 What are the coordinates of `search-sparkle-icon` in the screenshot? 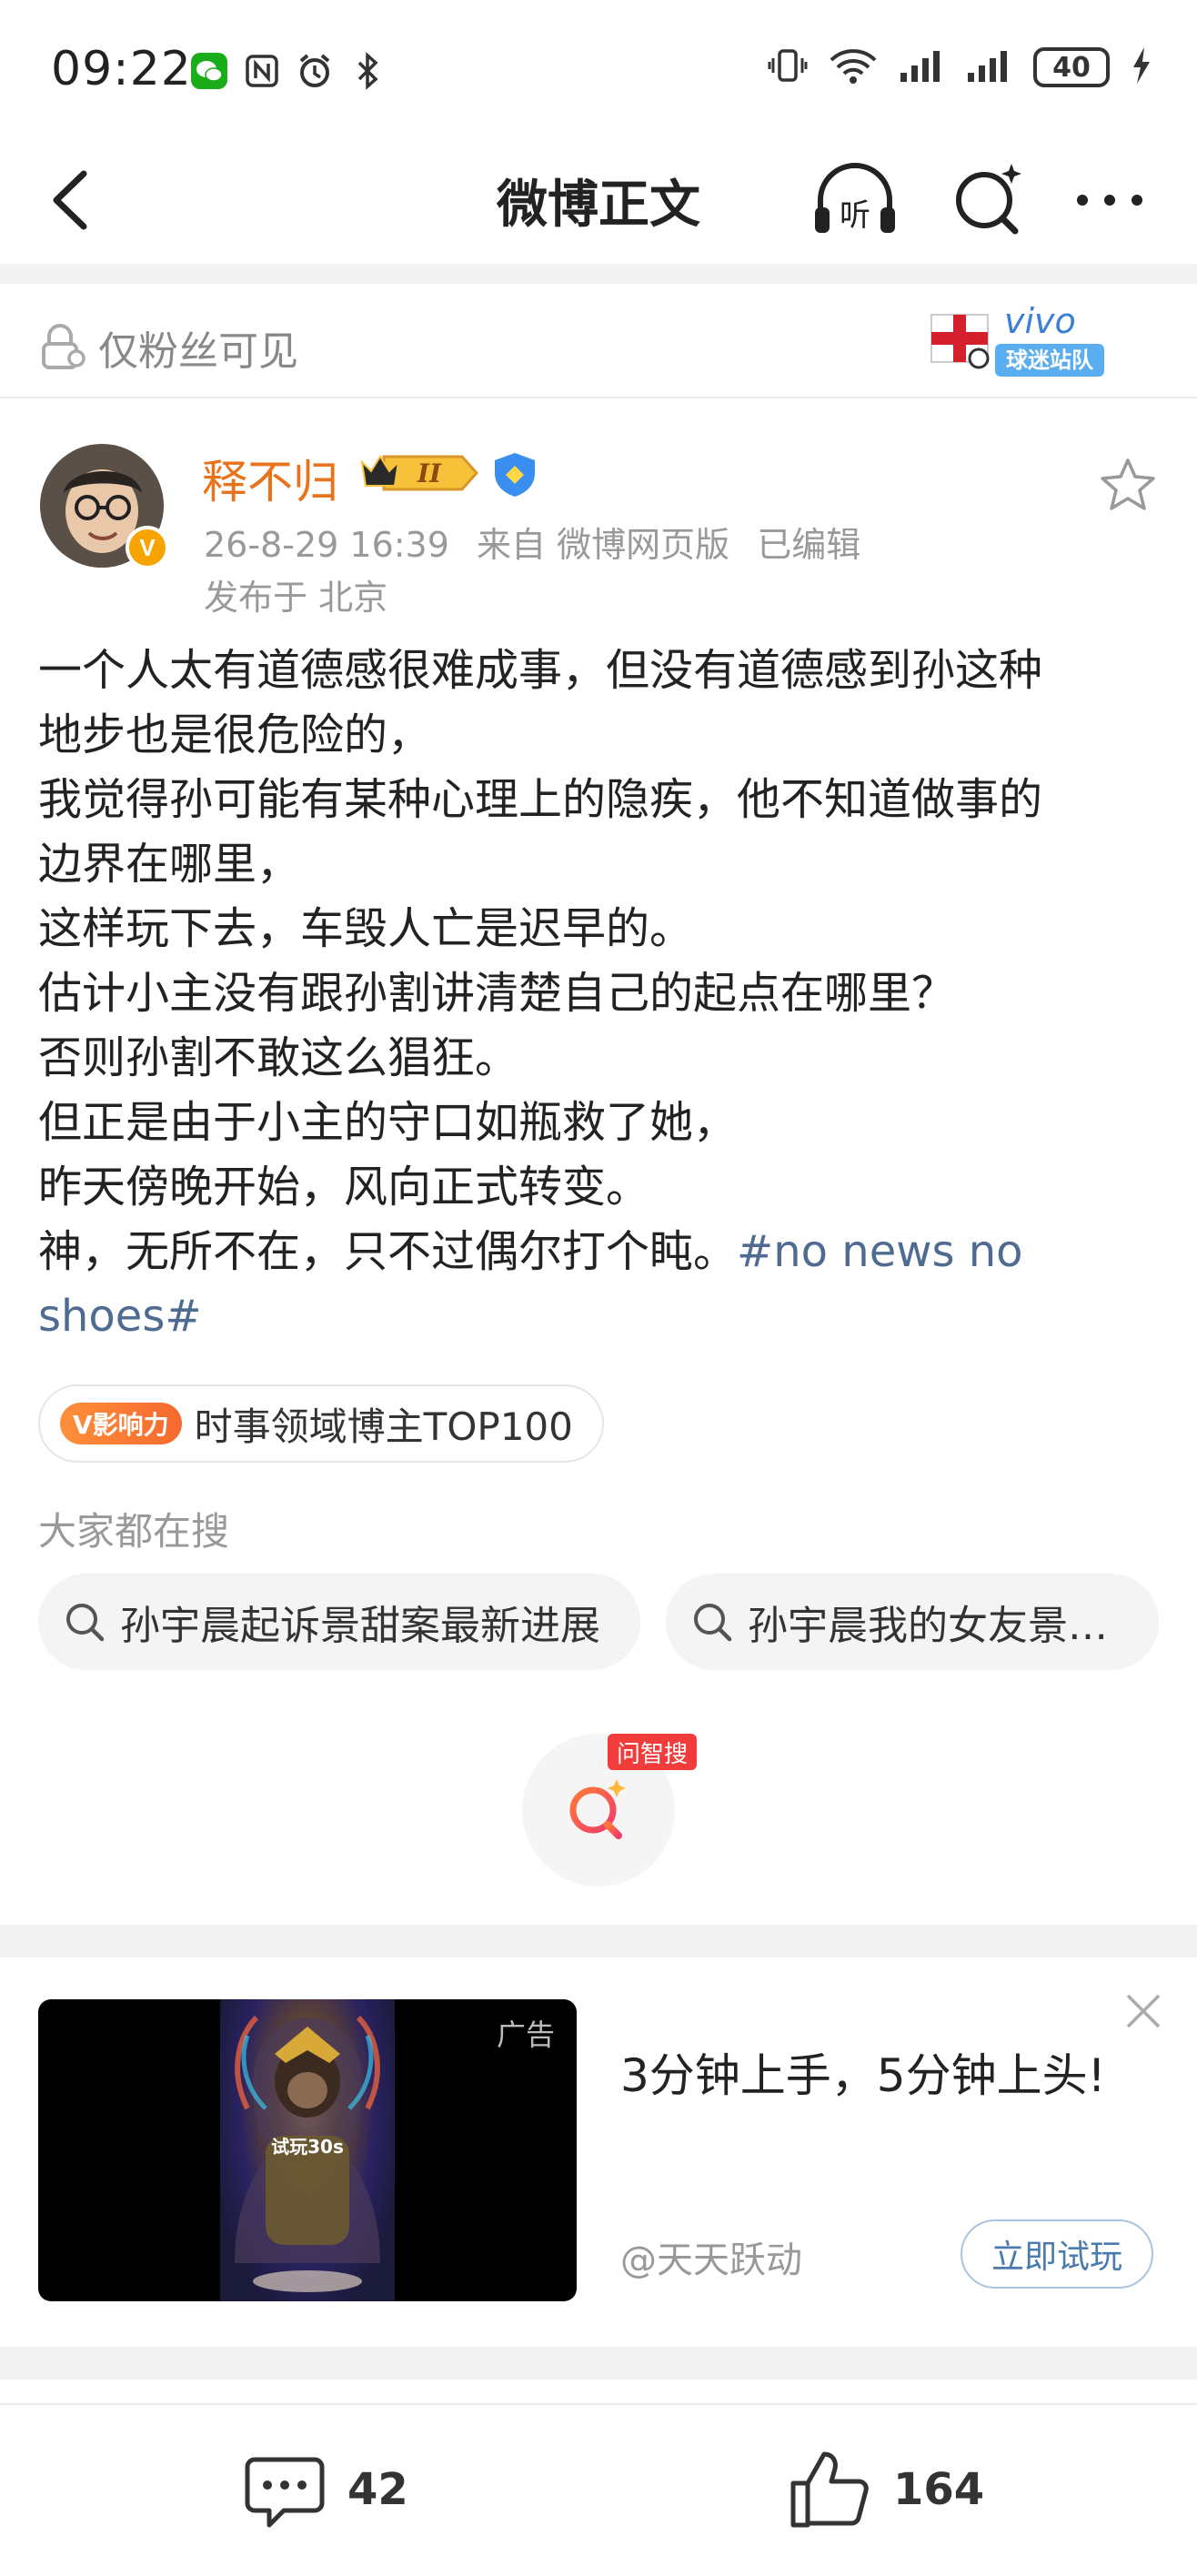 It's located at (988, 199).